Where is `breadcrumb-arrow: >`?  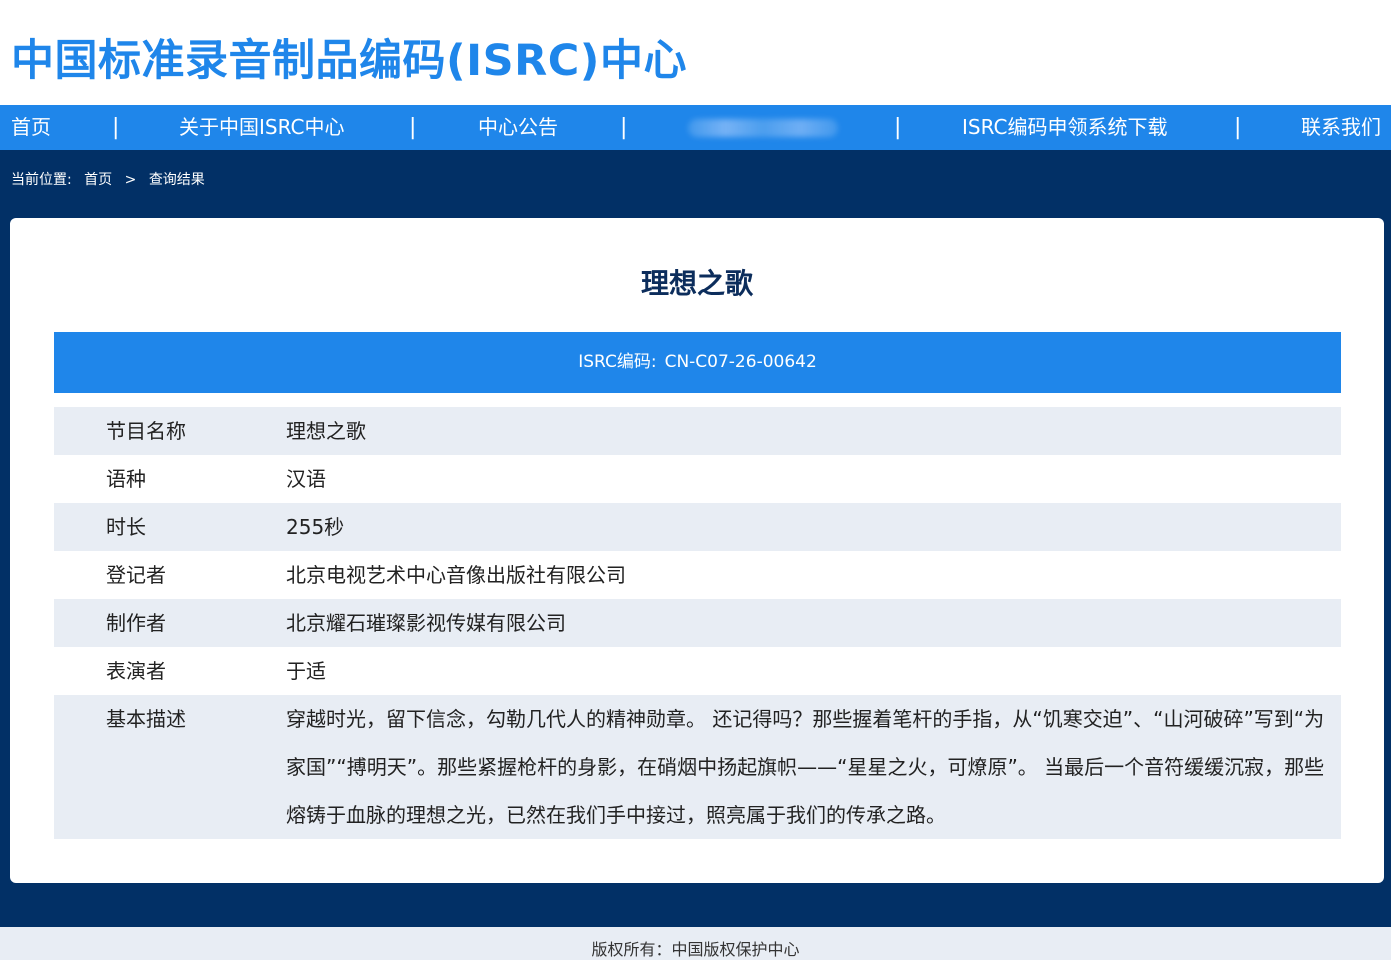 breadcrumb-arrow: > is located at coordinates (130, 180).